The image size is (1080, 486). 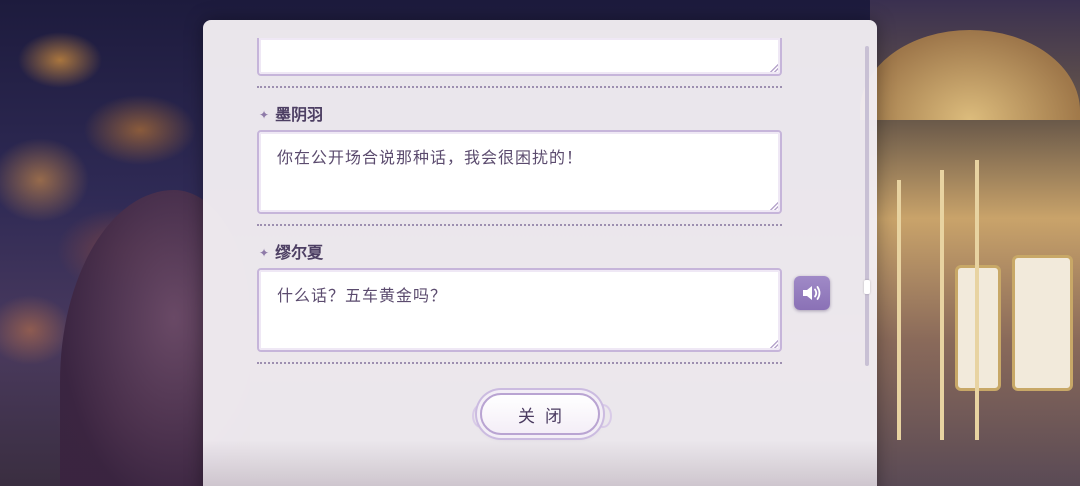 I want to click on dialog-entry-textbox: 什么话？五车黄金吗？, so click(x=519, y=310).